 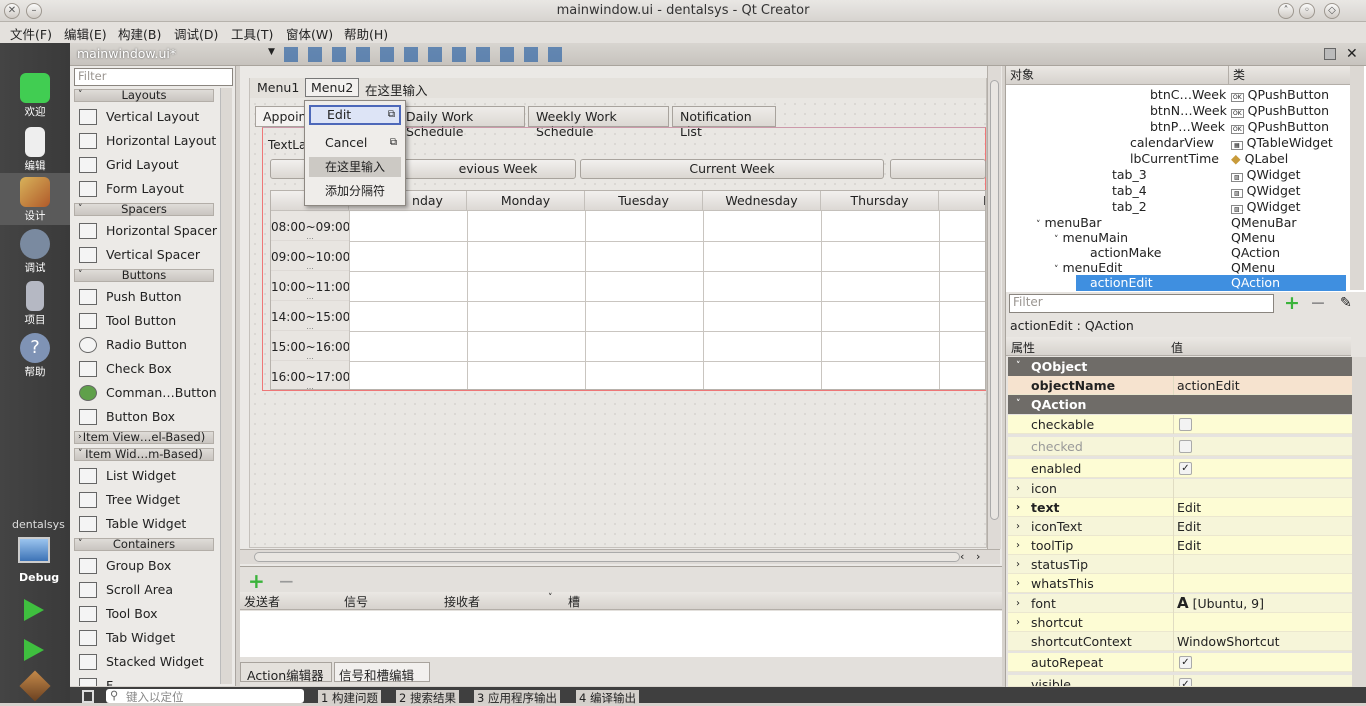 I want to click on mode-help: ? 帮助, so click(x=35, y=355).